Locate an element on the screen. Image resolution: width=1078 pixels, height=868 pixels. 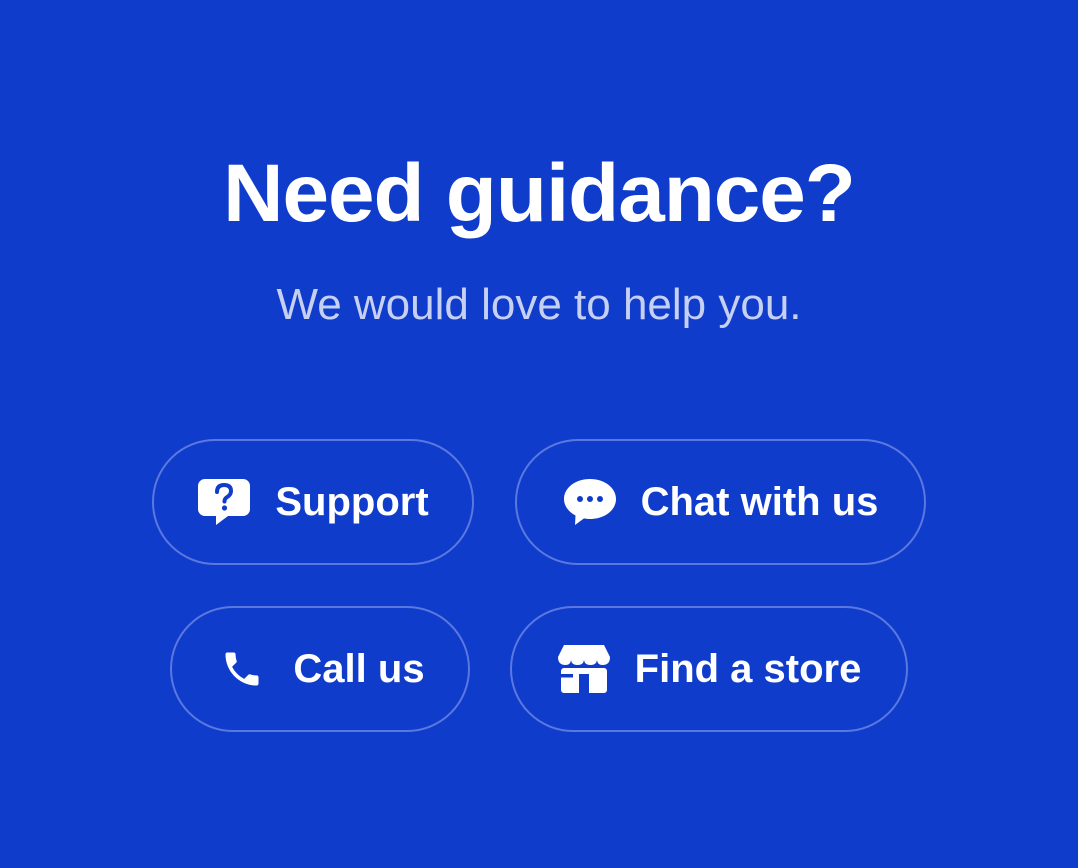
page-title: Need guidance? is located at coordinates (539, 193).